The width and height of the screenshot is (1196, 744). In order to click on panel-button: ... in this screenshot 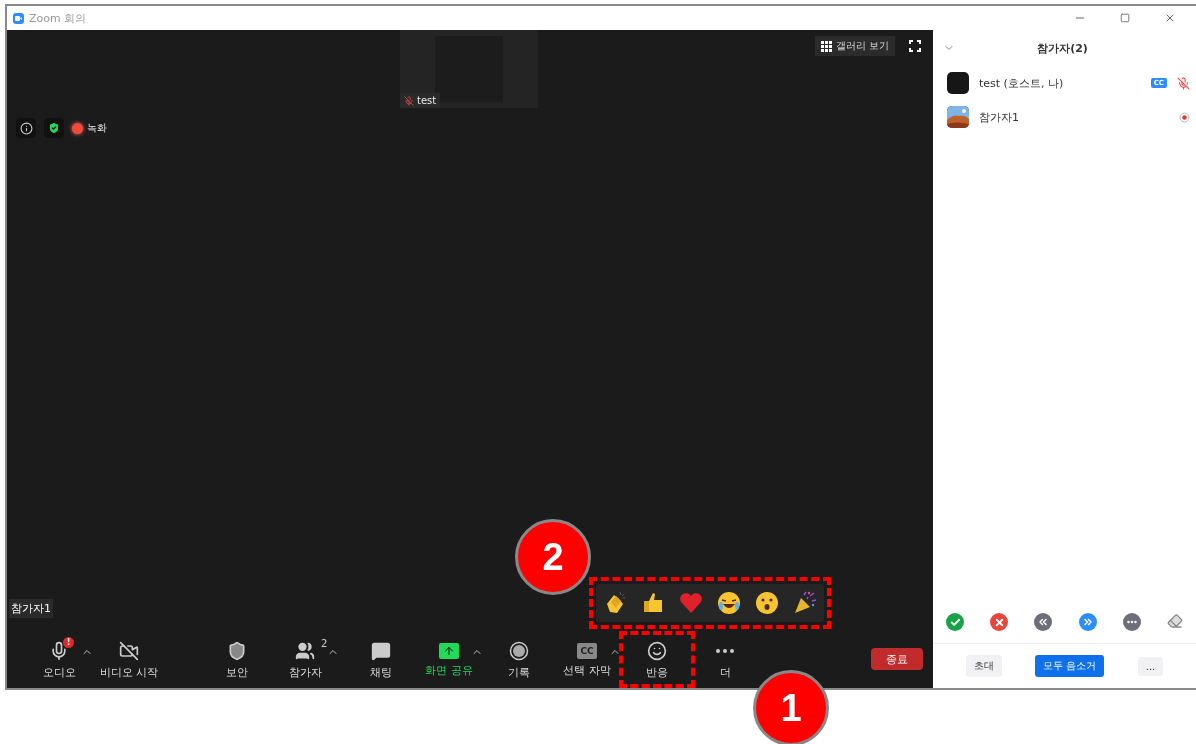, I will do `click(1150, 666)`.